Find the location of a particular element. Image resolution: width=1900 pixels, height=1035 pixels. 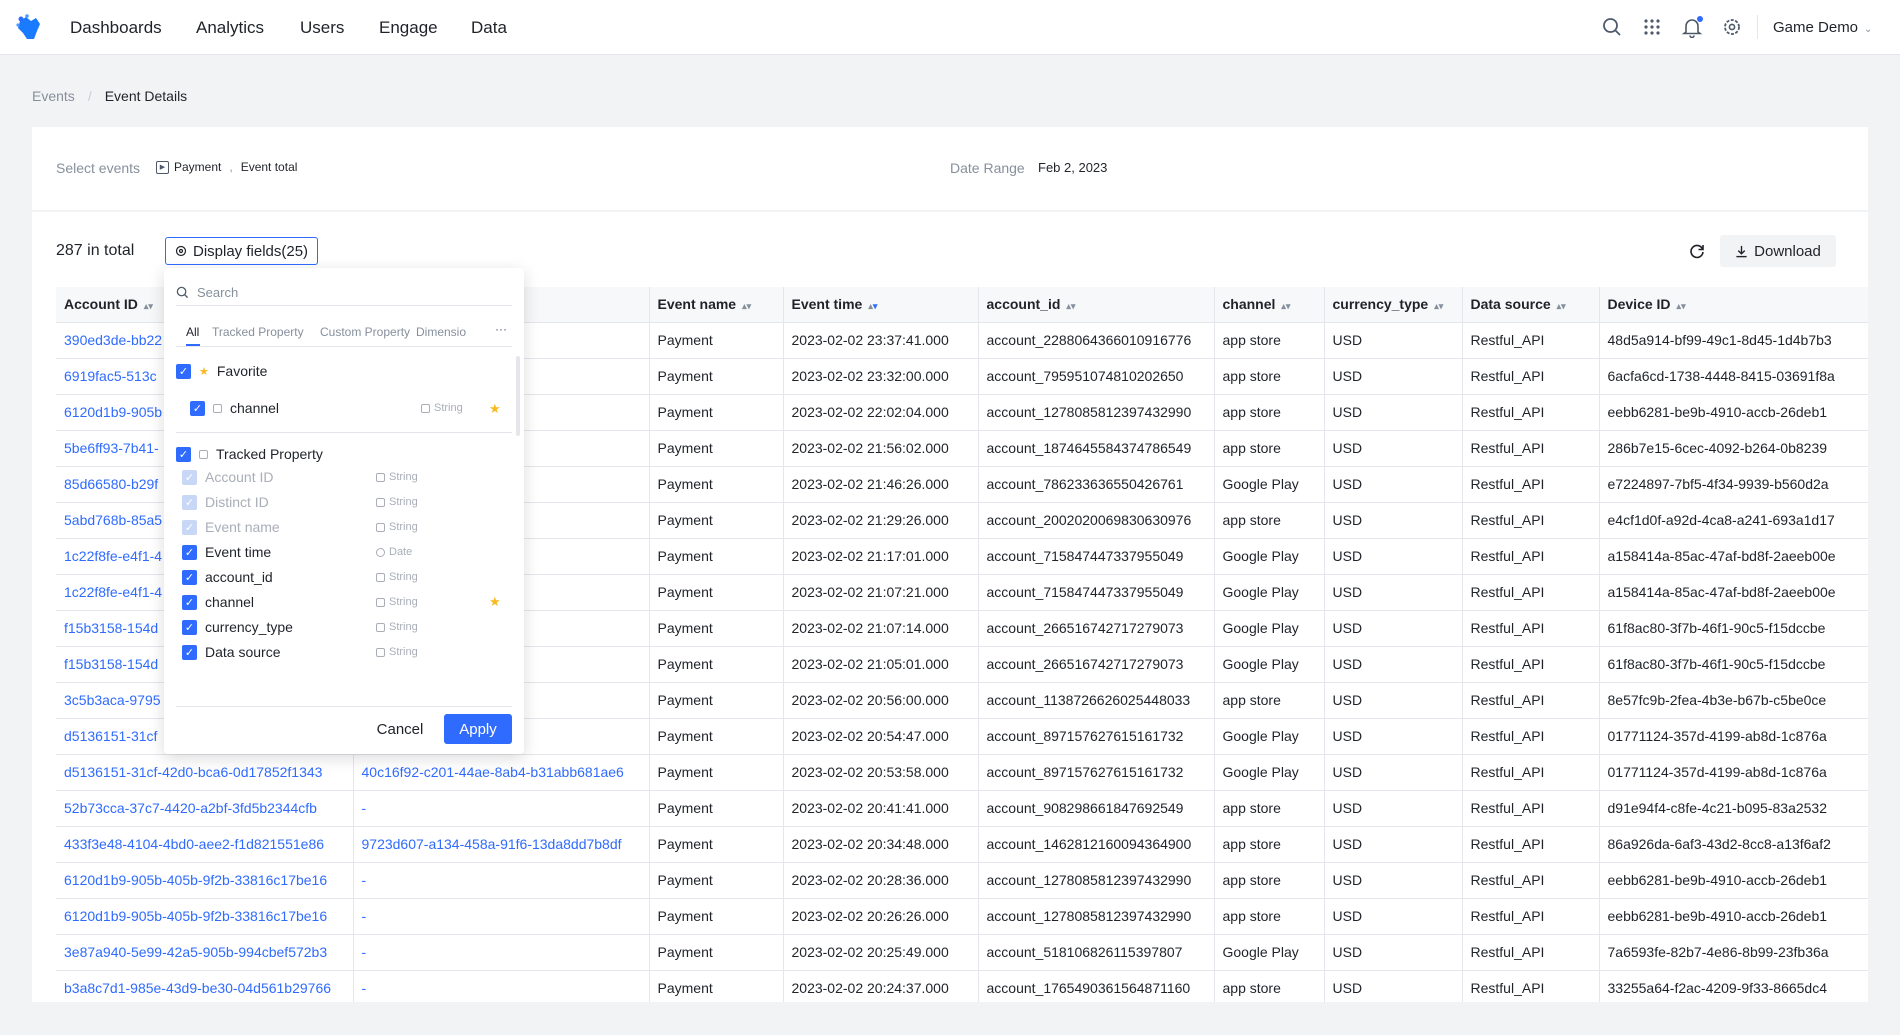

table-cell: 9723d607-a134-458a-91f6-13da8dd7b8df is located at coordinates (501, 844).